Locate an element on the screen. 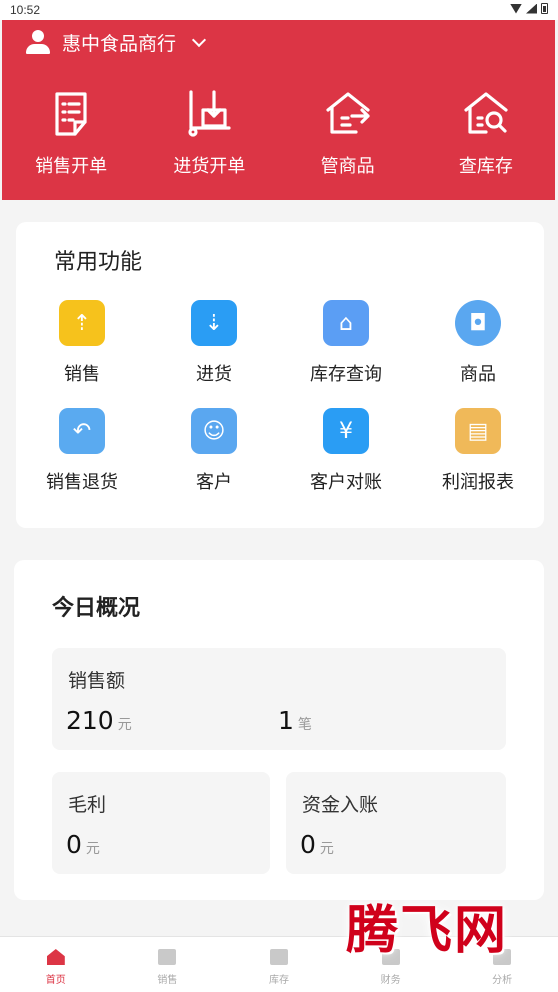  cart-icon is located at coordinates (167, 957).